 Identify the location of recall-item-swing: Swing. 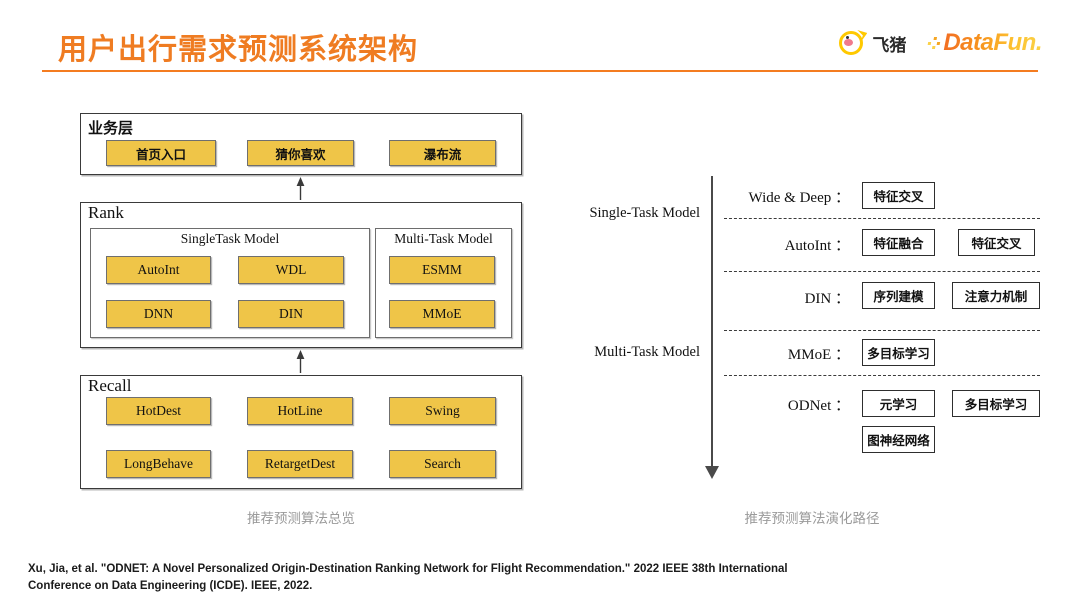
(442, 411).